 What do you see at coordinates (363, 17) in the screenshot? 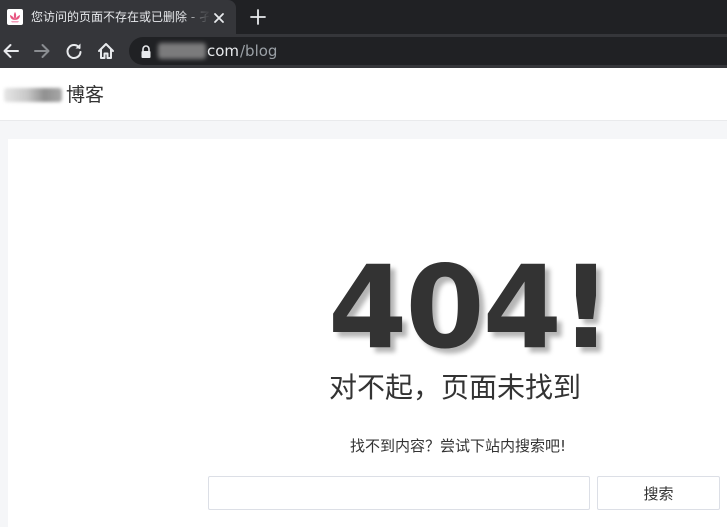
I see `browser-tab-strip: 您访问的页面不存在或已删除 - 孑` at bounding box center [363, 17].